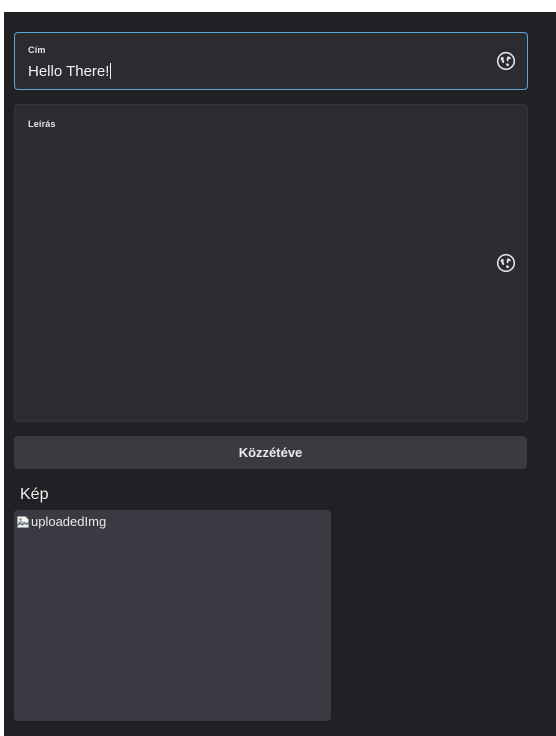  I want to click on text-caret, so click(111, 71).